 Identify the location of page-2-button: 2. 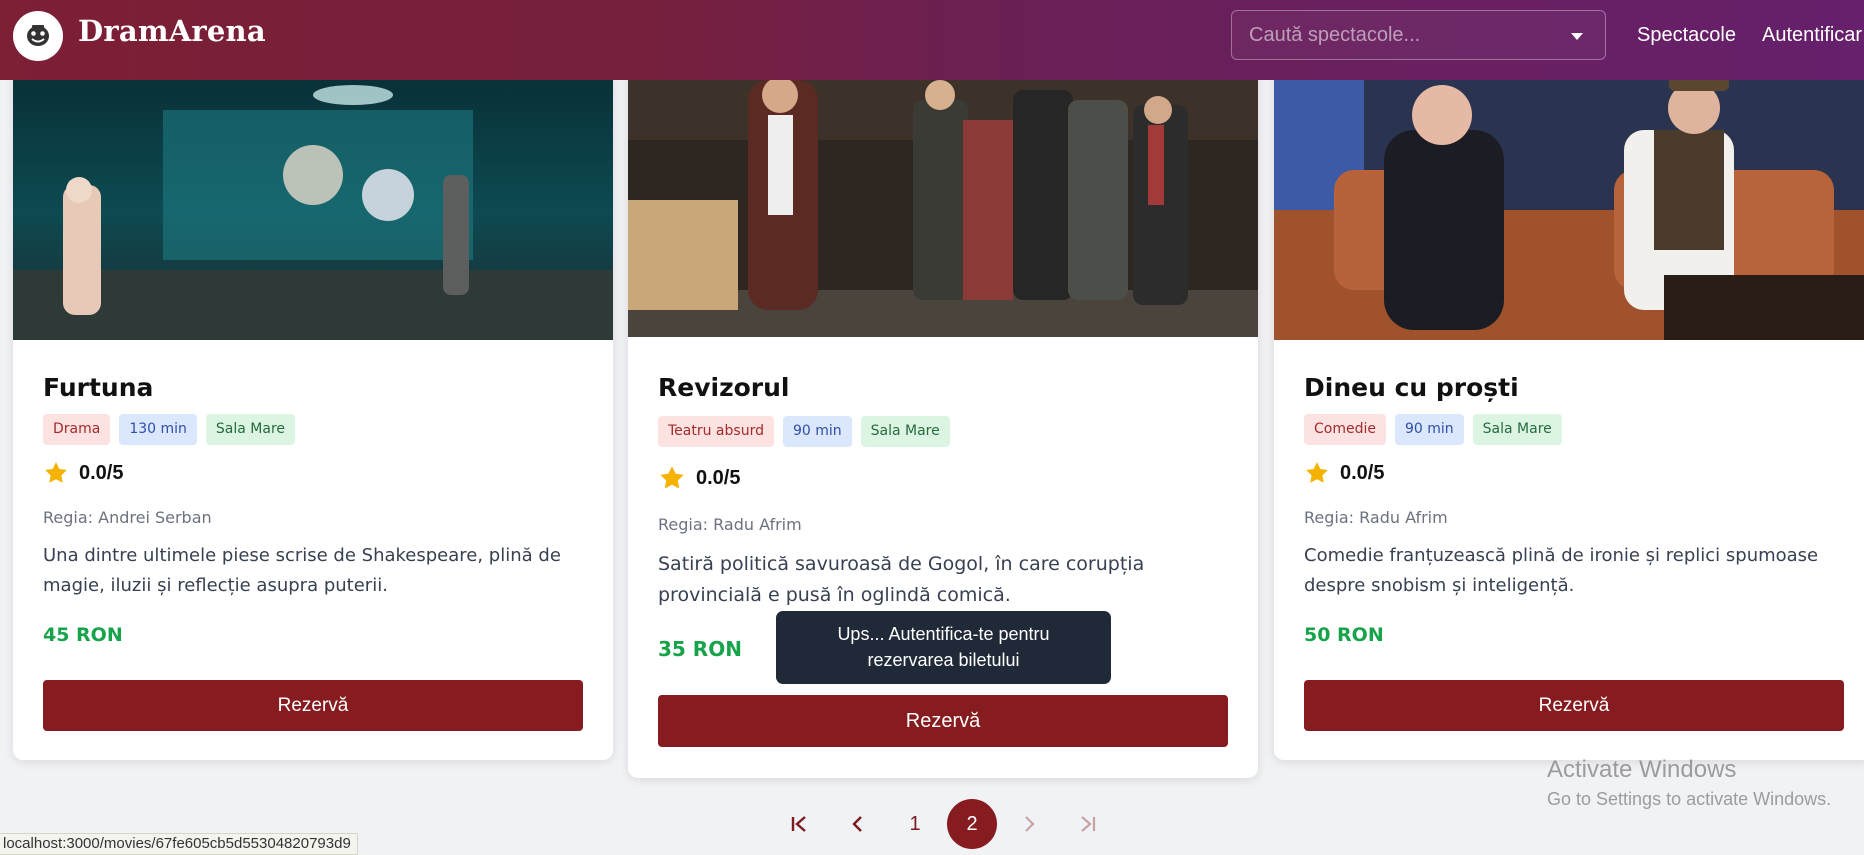
(972, 824).